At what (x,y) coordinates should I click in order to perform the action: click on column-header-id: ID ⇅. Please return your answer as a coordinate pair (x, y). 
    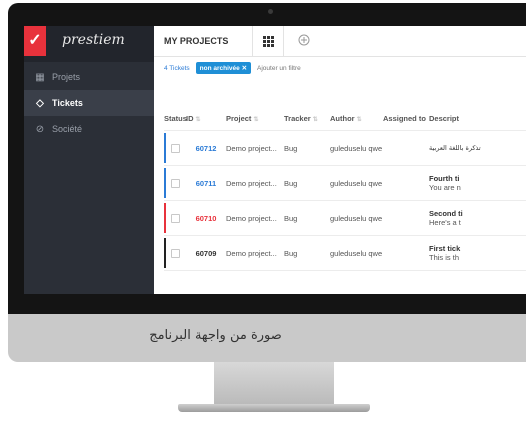
    Looking at the image, I should click on (206, 118).